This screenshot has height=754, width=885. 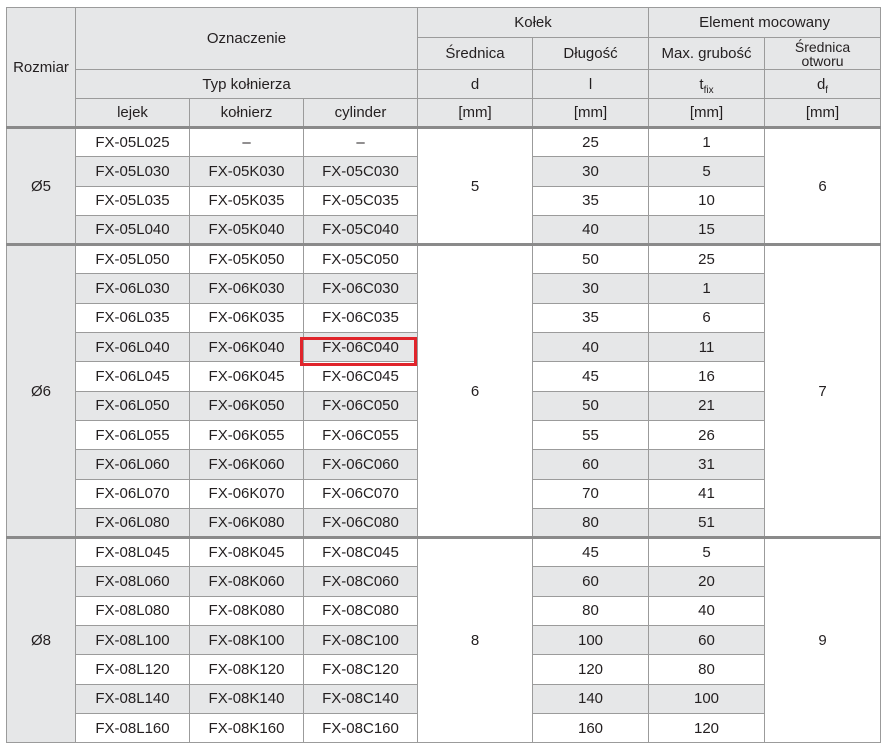 I want to click on designation-lejek: FX-06L060, so click(x=132, y=464).